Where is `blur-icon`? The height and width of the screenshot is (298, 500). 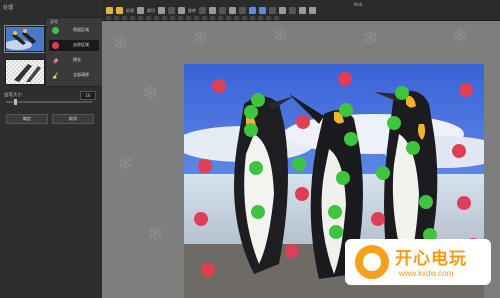 blur-icon is located at coordinates (212, 18).